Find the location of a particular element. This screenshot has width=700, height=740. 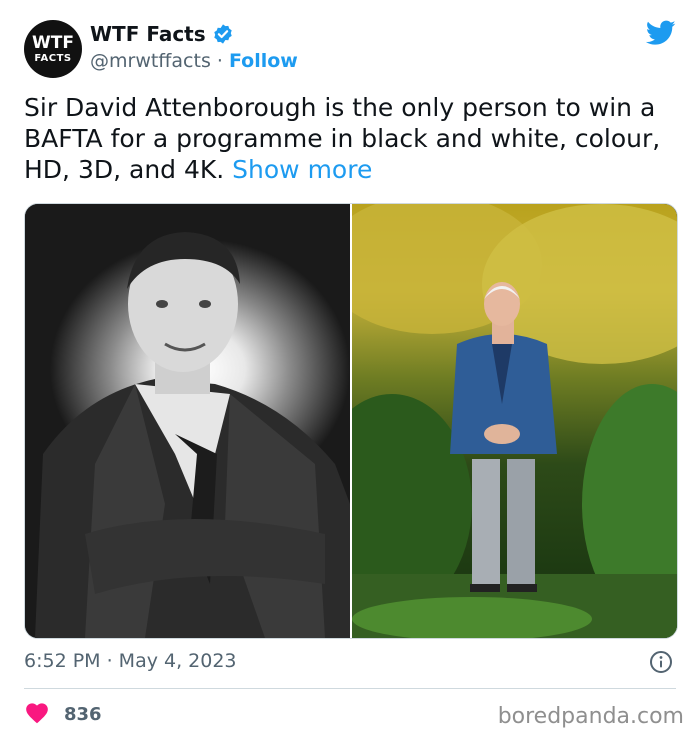

follow-button: Follow is located at coordinates (263, 61).